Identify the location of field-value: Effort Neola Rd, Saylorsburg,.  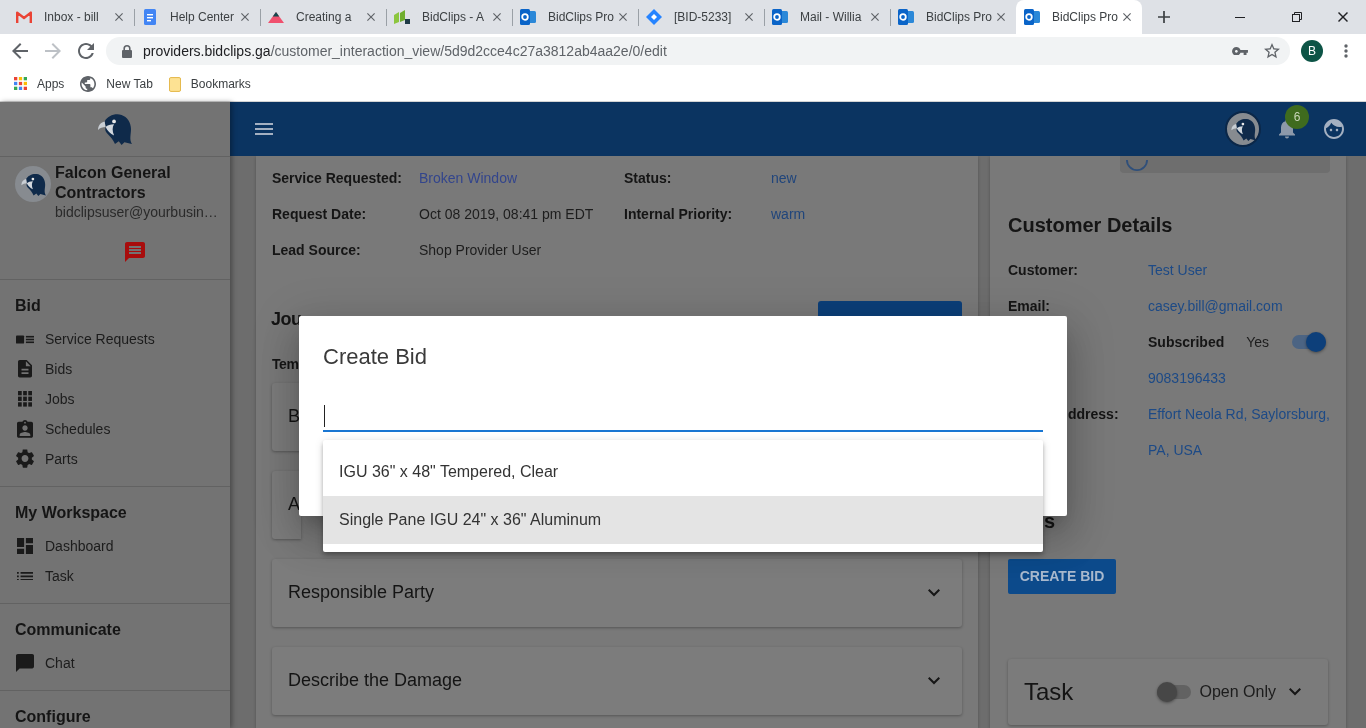
(1239, 414).